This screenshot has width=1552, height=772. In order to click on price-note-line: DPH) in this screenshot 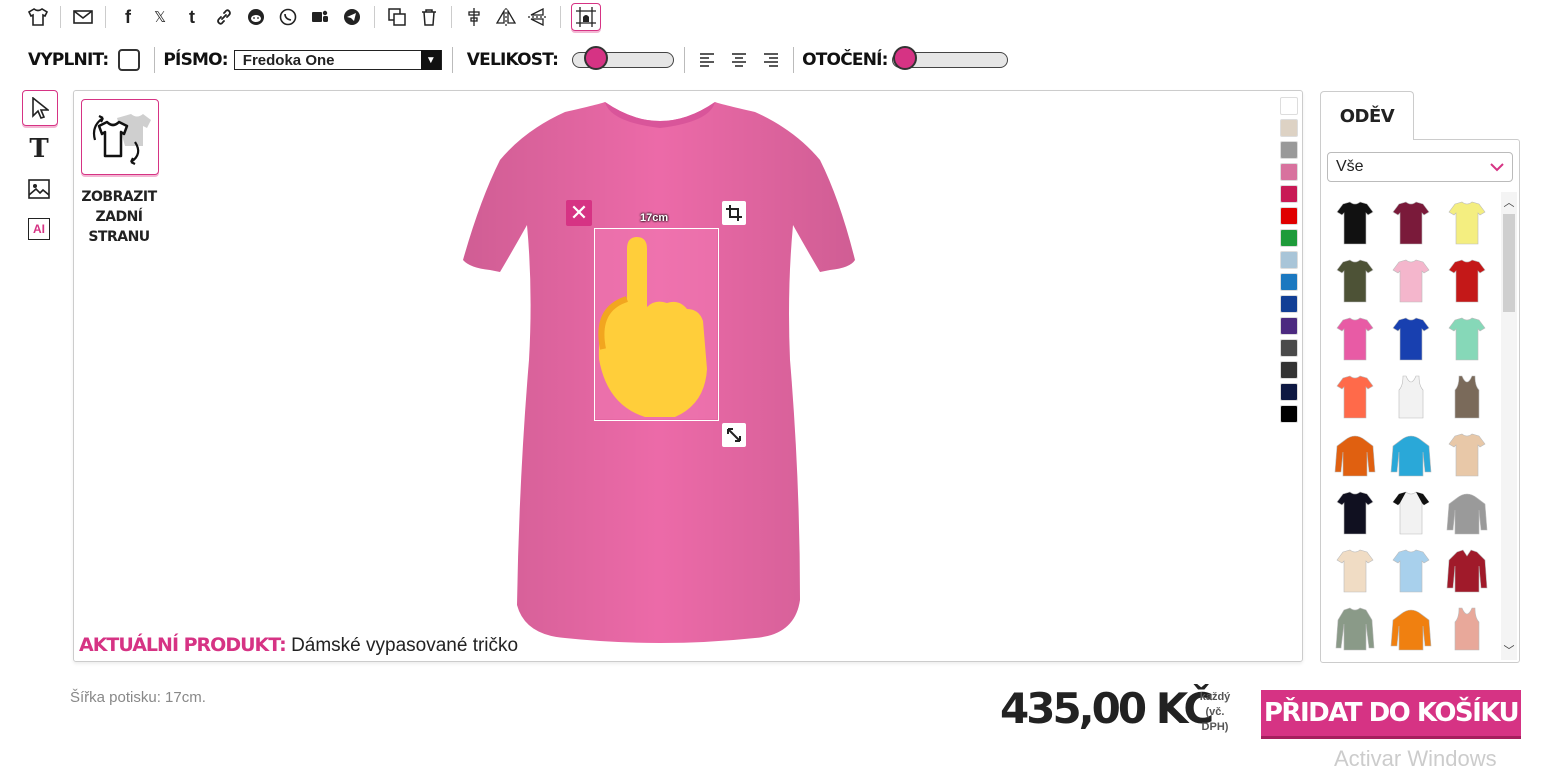, I will do `click(1215, 727)`.